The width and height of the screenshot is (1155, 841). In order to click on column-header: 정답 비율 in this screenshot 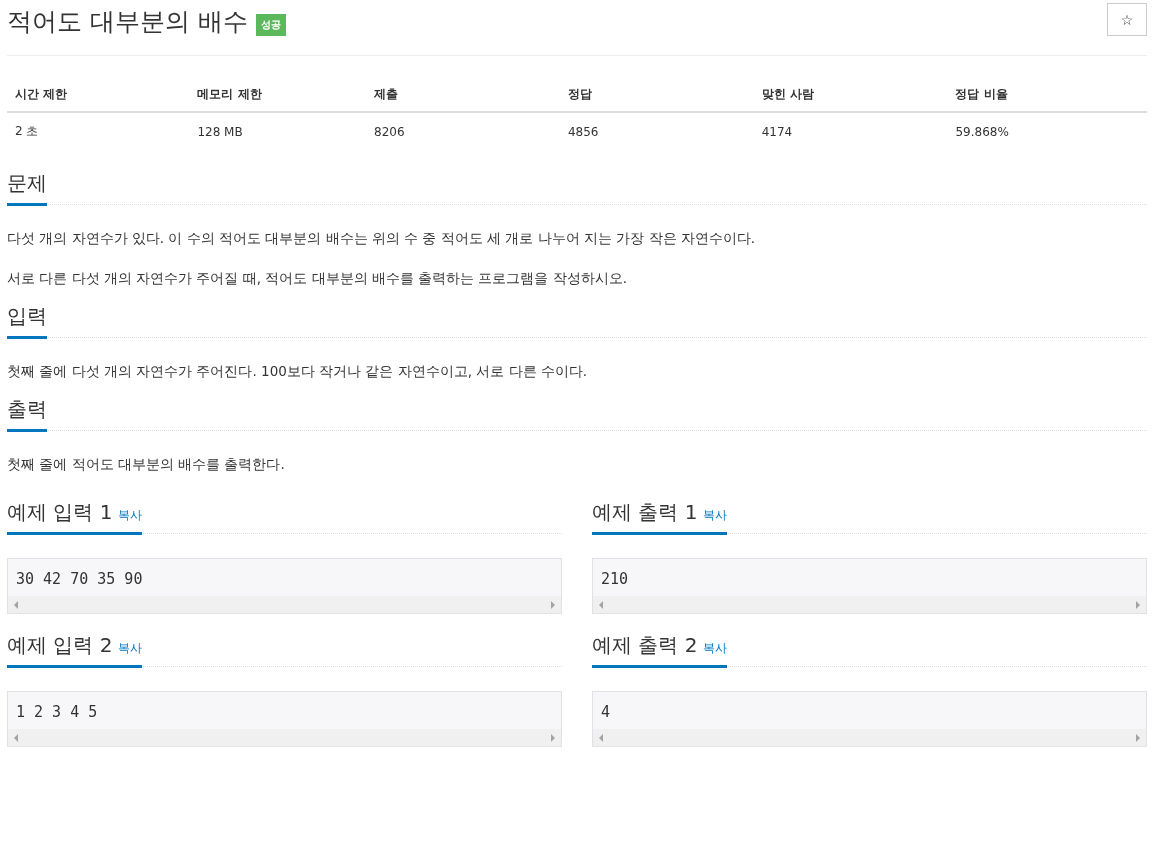, I will do `click(1047, 94)`.